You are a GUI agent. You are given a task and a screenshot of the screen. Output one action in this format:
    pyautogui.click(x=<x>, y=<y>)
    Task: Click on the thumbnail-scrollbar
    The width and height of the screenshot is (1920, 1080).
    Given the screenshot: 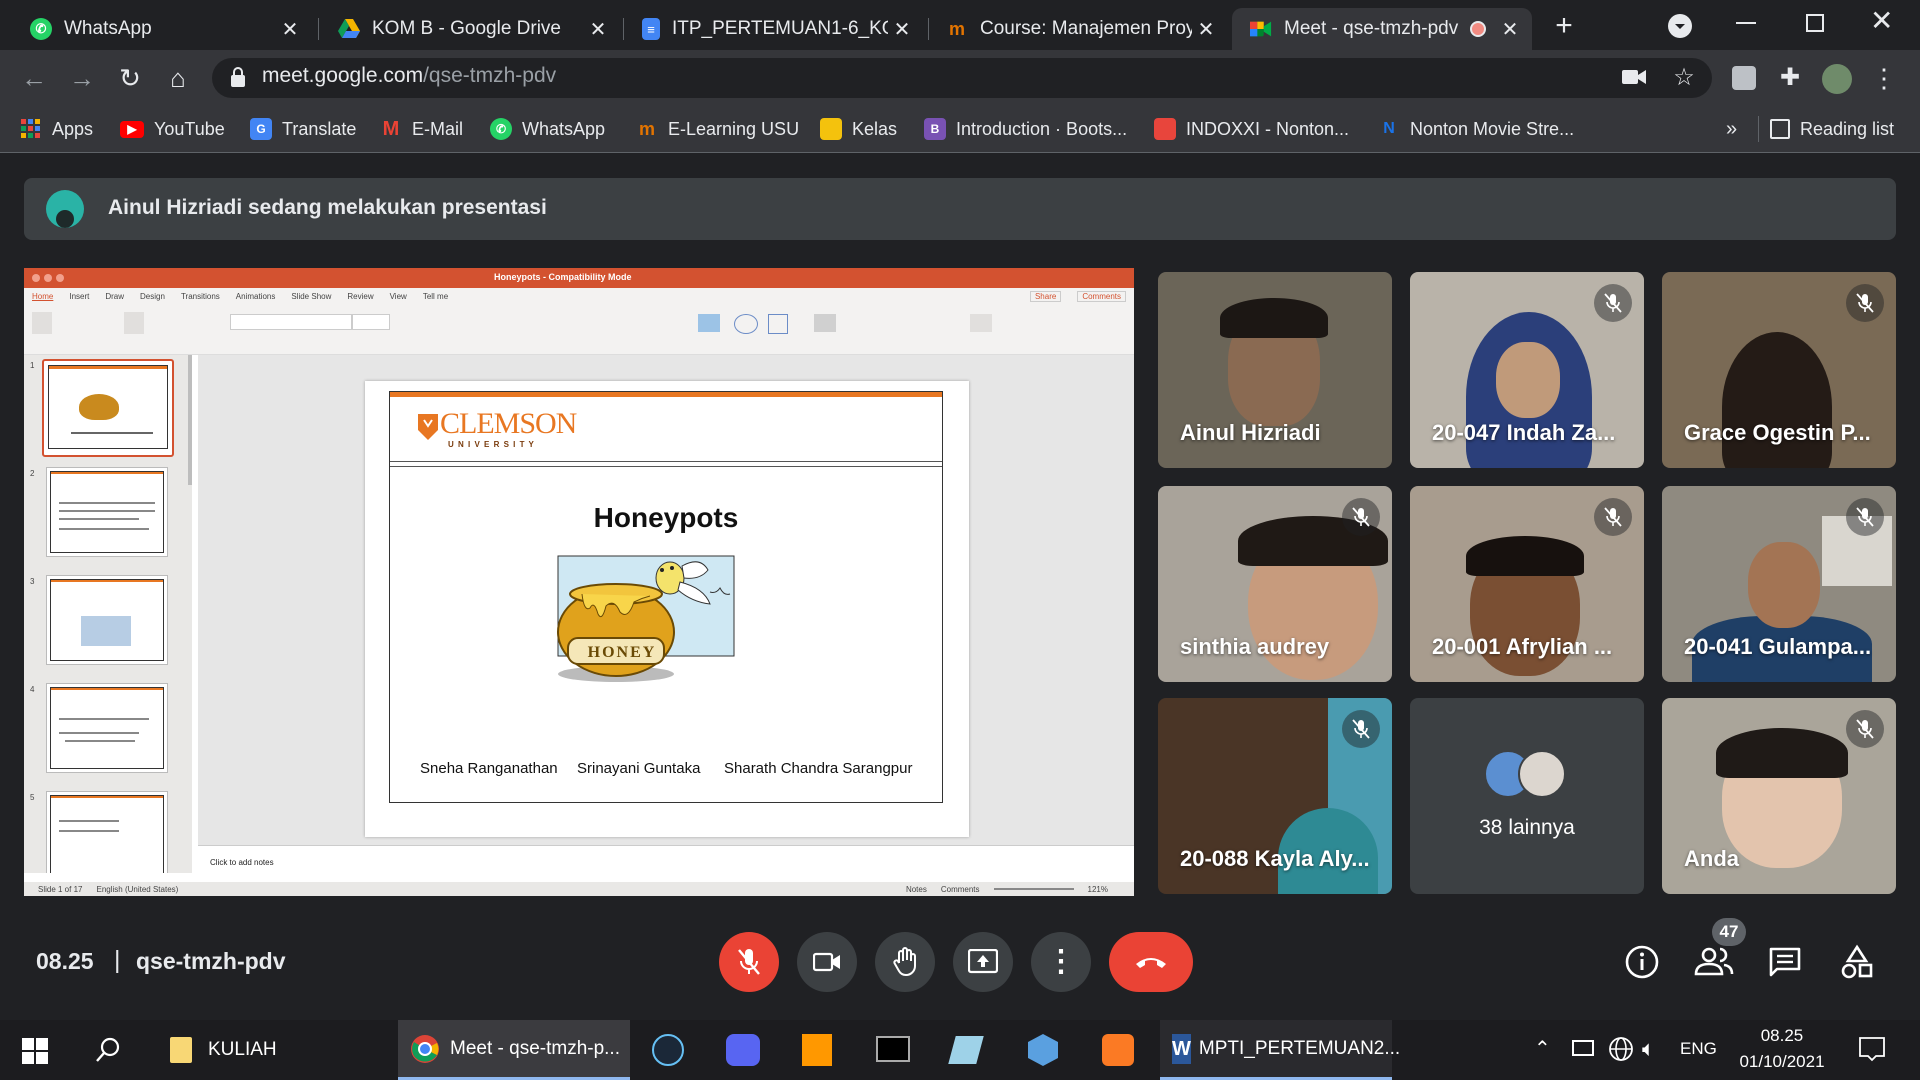 What is the action you would take?
    pyautogui.click(x=190, y=420)
    